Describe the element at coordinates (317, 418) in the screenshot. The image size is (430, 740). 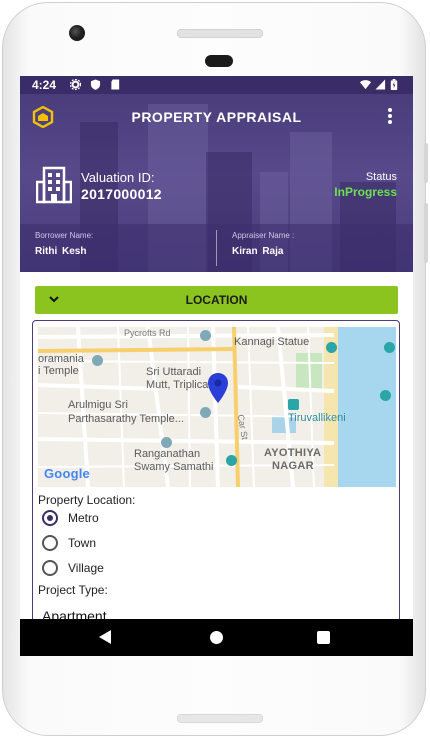
I see `map-place-label: Tiruvallikeni` at that location.